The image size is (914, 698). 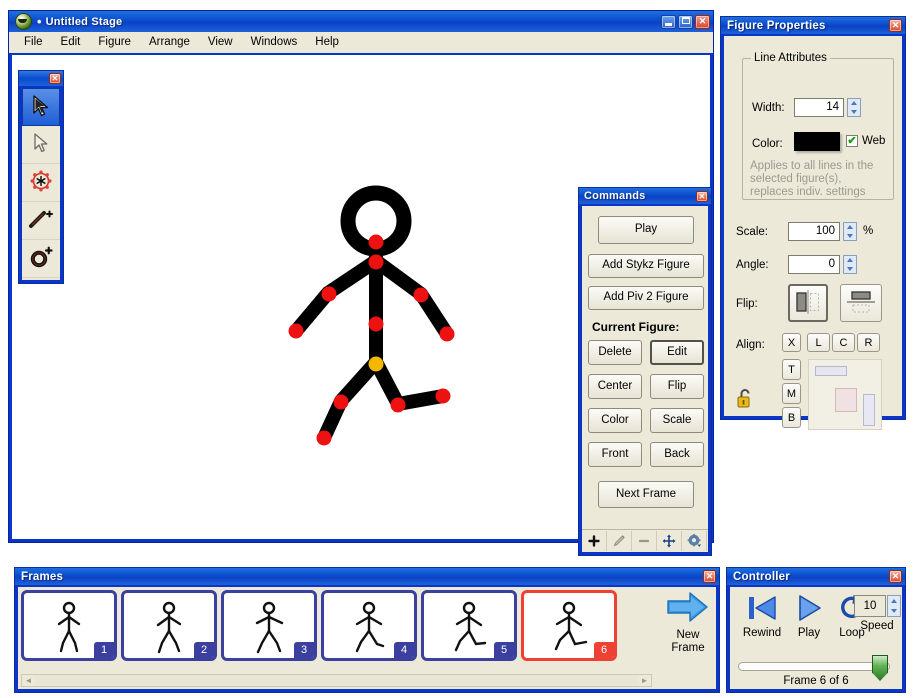 I want to click on sidebar-item-add-line-tool, so click(x=41, y=221).